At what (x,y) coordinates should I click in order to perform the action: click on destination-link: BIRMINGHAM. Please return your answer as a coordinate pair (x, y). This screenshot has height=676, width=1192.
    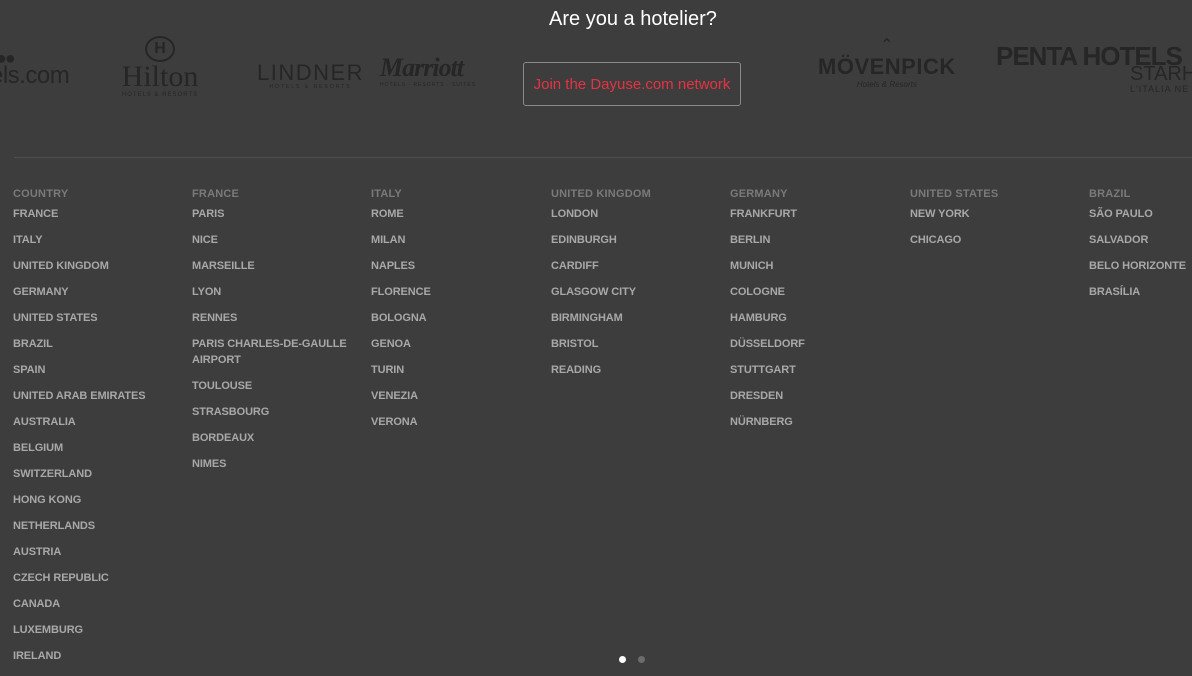
    Looking at the image, I should click on (636, 318).